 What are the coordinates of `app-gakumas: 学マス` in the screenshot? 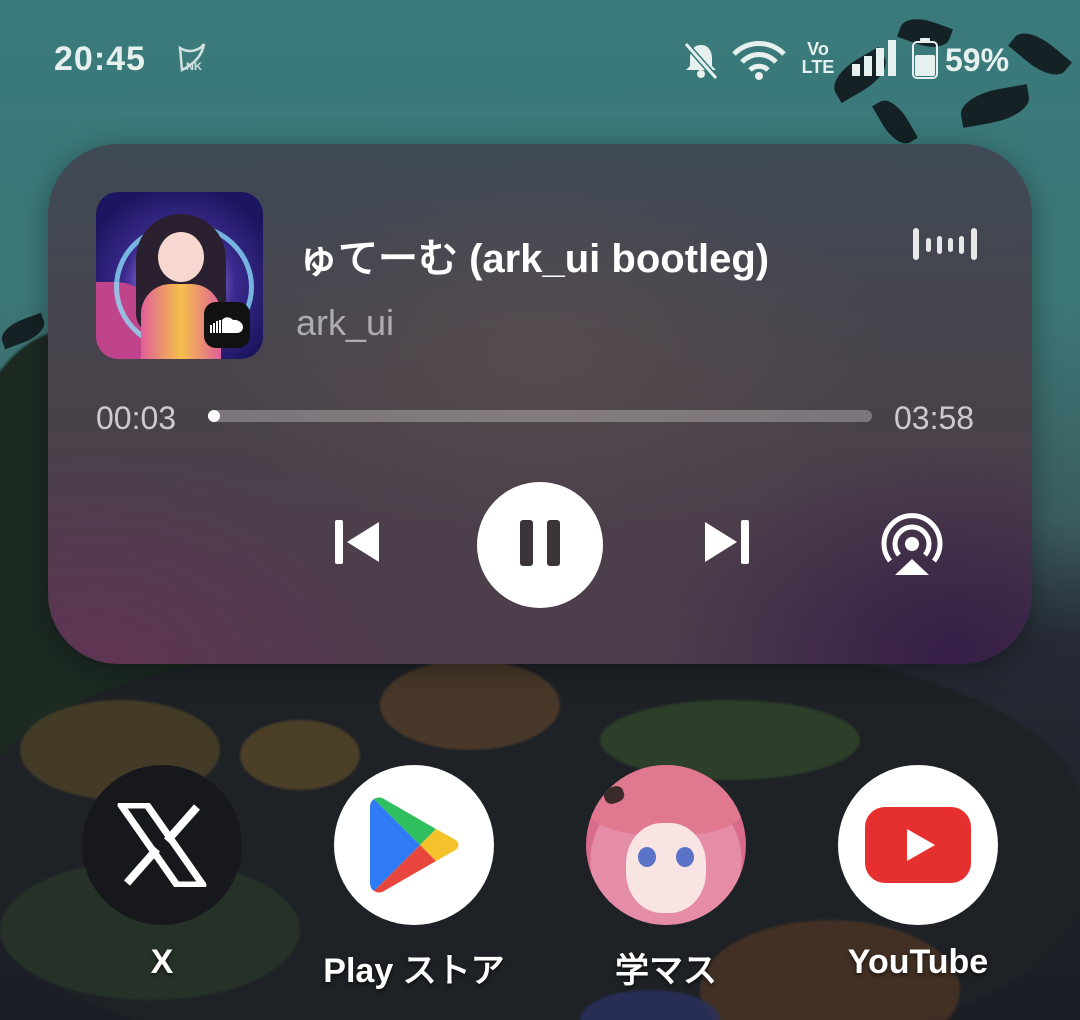 It's located at (666, 877).